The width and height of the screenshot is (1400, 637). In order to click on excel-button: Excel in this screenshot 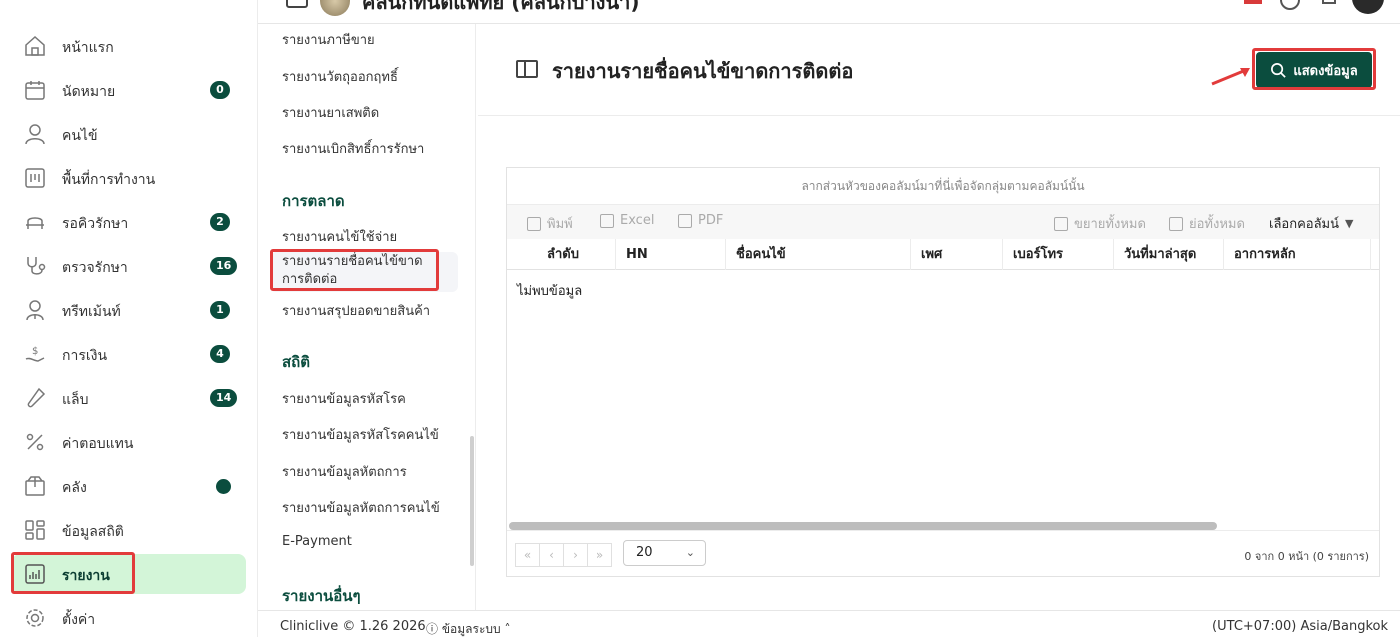, I will do `click(627, 220)`.